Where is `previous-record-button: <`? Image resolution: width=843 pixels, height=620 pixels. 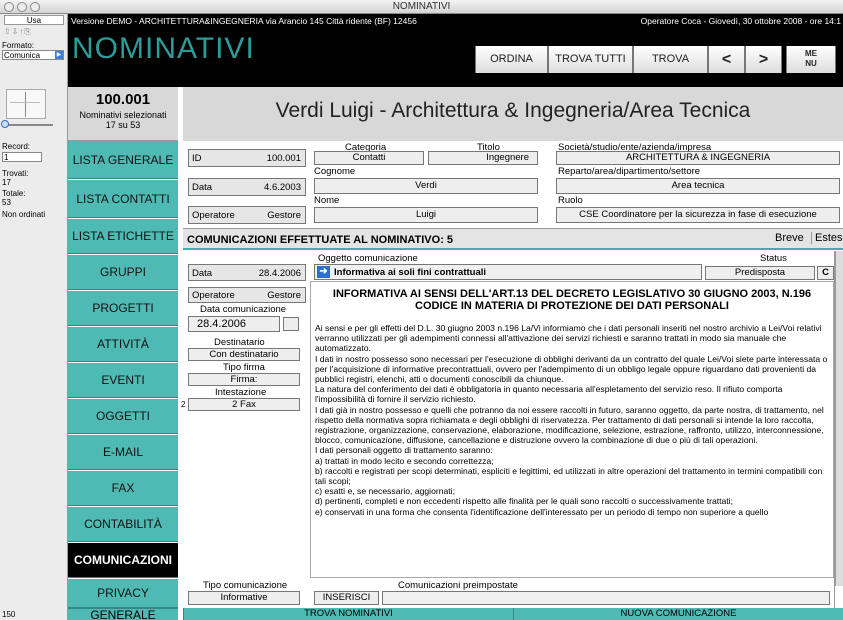
previous-record-button: < is located at coordinates (726, 59).